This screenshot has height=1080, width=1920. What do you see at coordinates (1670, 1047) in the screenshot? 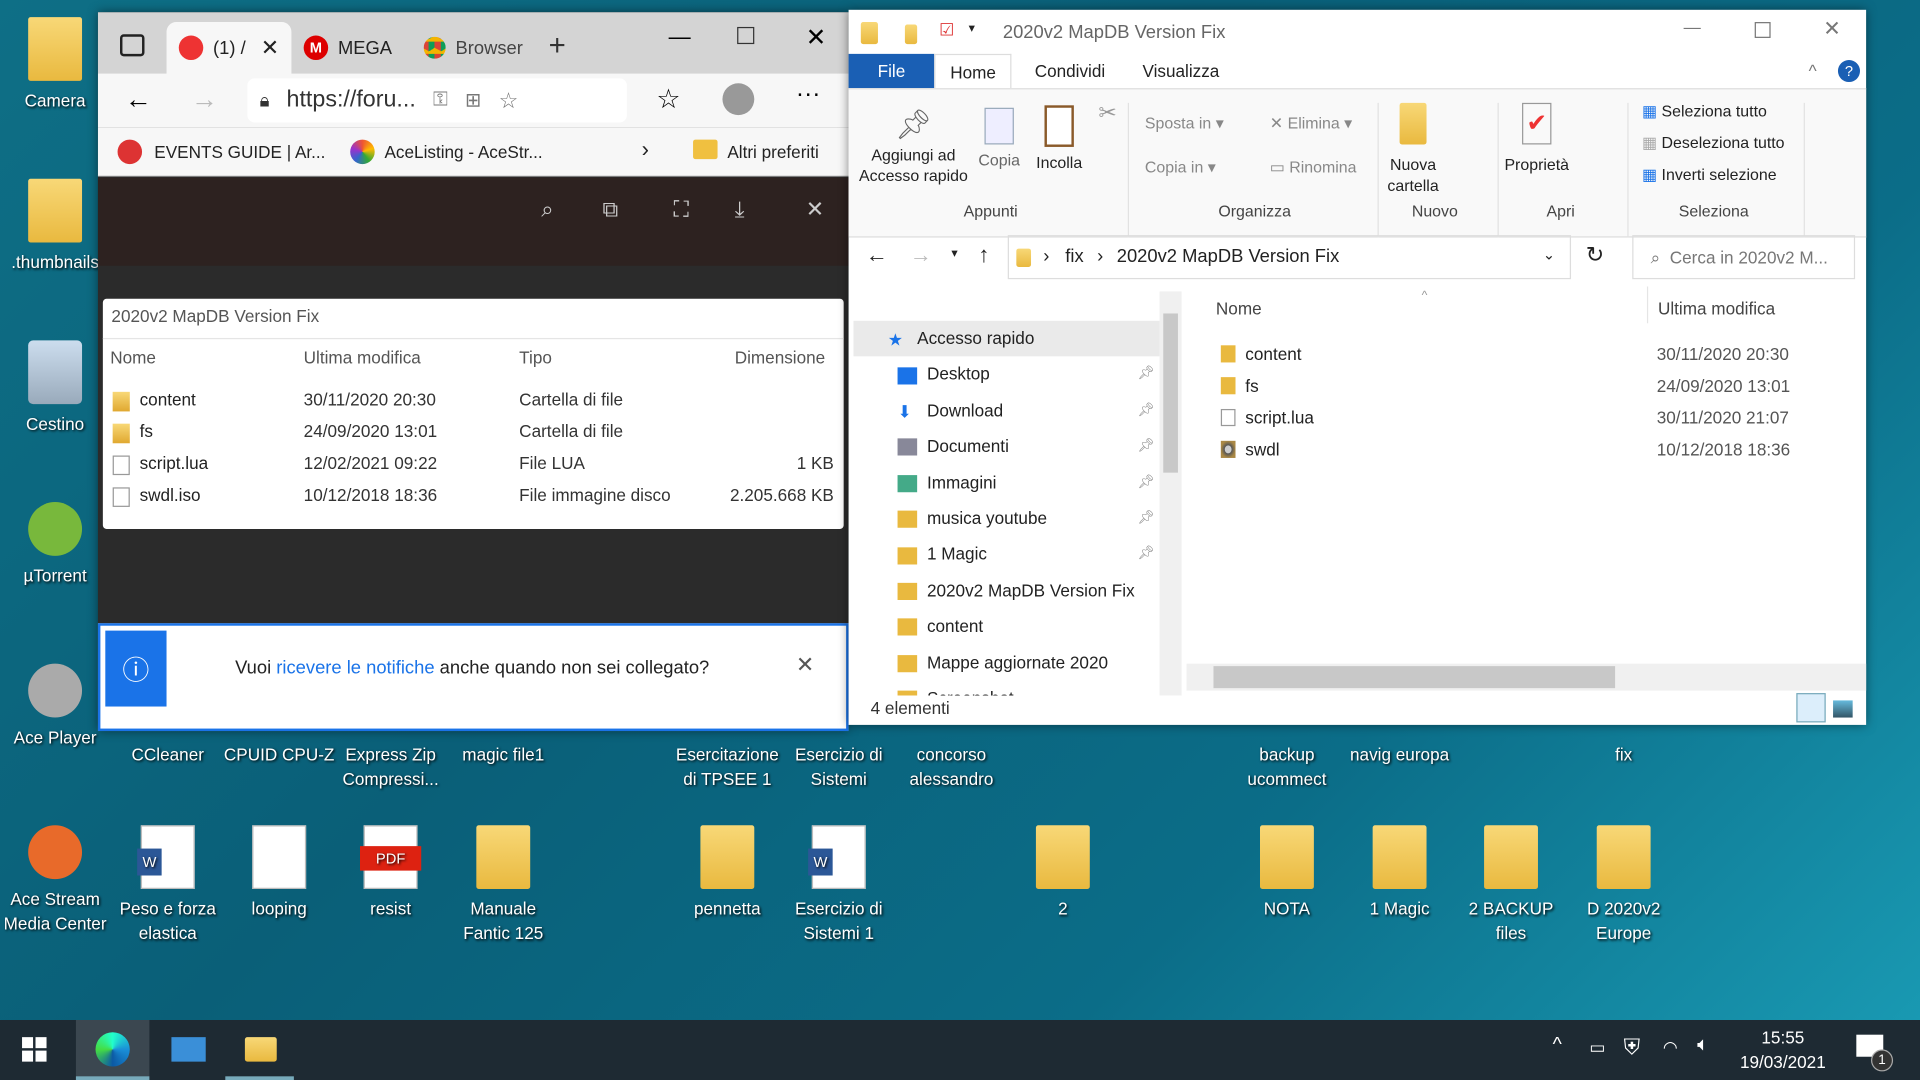
I see `wifi-icon: ◠` at bounding box center [1670, 1047].